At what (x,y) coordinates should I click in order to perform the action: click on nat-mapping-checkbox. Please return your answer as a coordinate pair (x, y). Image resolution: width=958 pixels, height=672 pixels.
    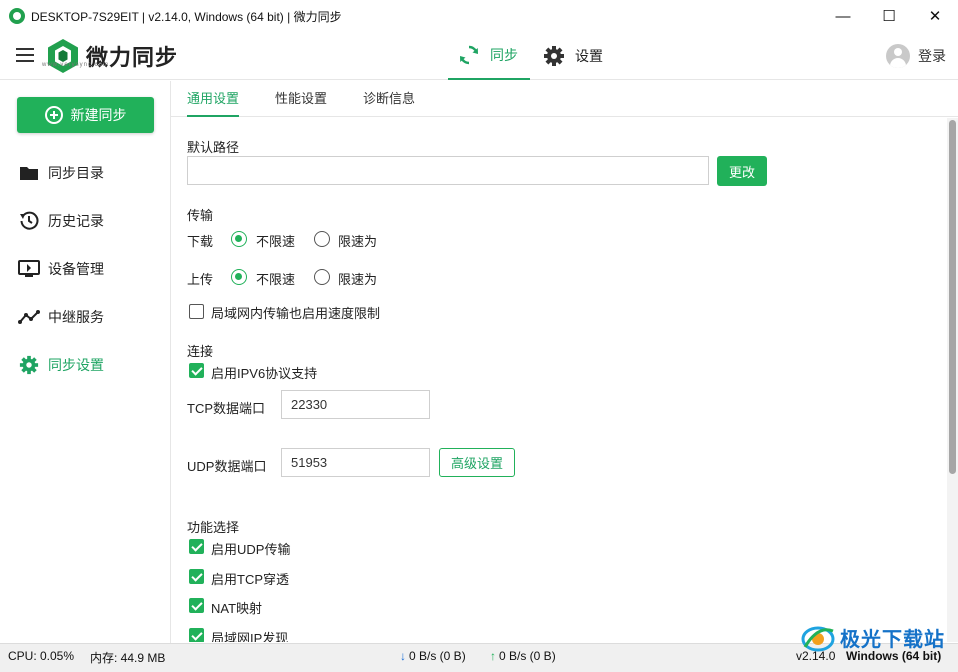
    Looking at the image, I should click on (196, 605).